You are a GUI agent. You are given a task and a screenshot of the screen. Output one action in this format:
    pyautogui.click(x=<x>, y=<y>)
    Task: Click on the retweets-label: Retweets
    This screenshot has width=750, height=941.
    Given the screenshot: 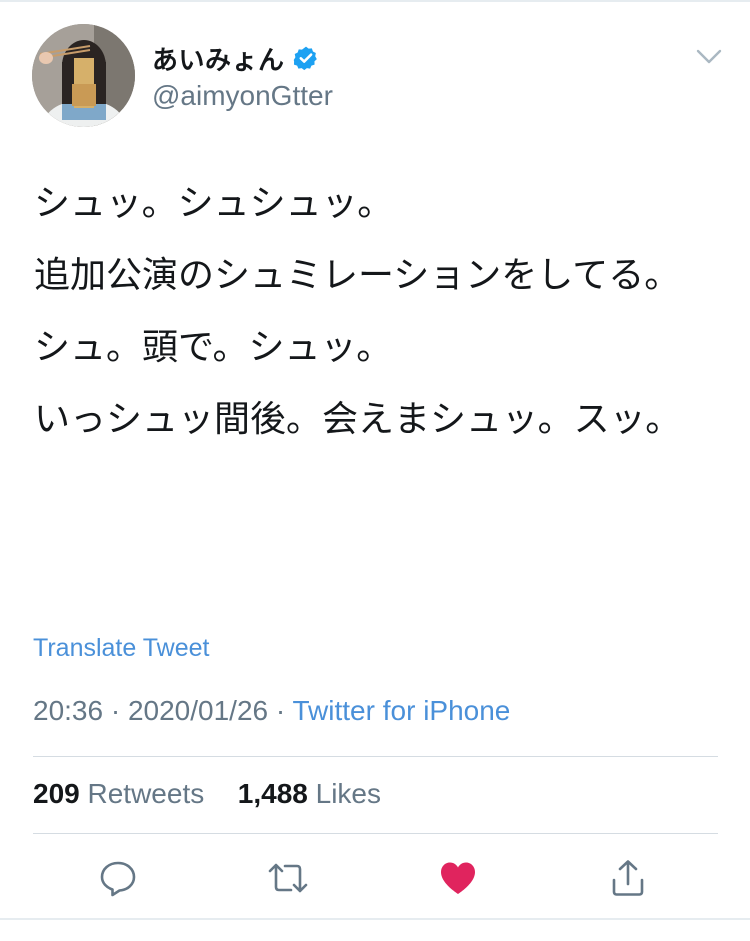 What is the action you would take?
    pyautogui.click(x=146, y=793)
    